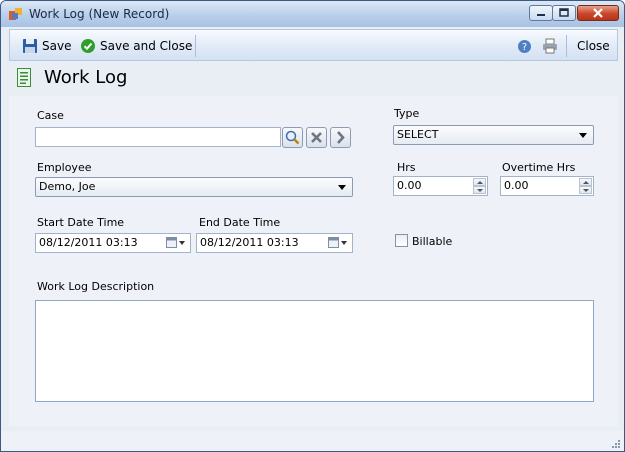  What do you see at coordinates (15, 14) in the screenshot?
I see `app-window-icon` at bounding box center [15, 14].